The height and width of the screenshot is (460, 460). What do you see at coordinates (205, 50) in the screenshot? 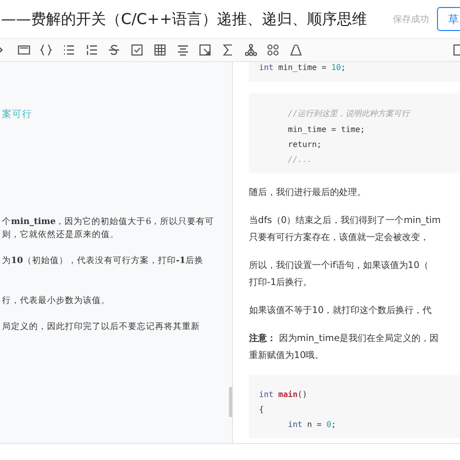
I see `image-icon` at bounding box center [205, 50].